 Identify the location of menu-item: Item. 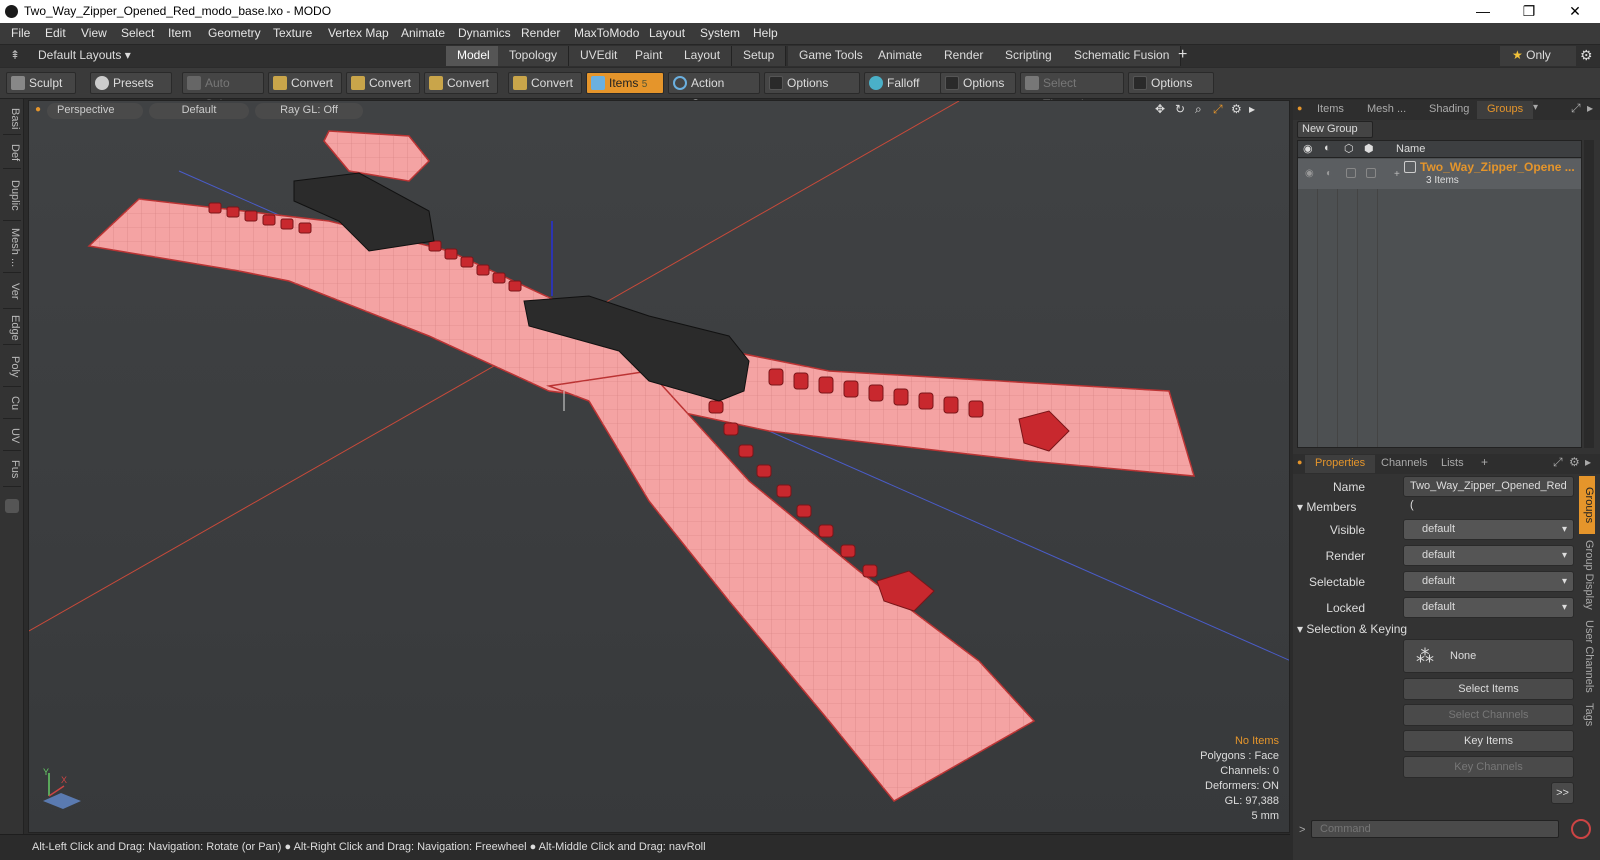
(179, 33).